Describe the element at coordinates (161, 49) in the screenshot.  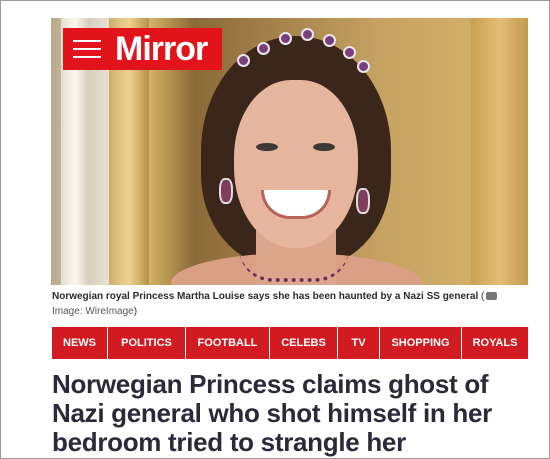
I see `logo-text: Mirror` at that location.